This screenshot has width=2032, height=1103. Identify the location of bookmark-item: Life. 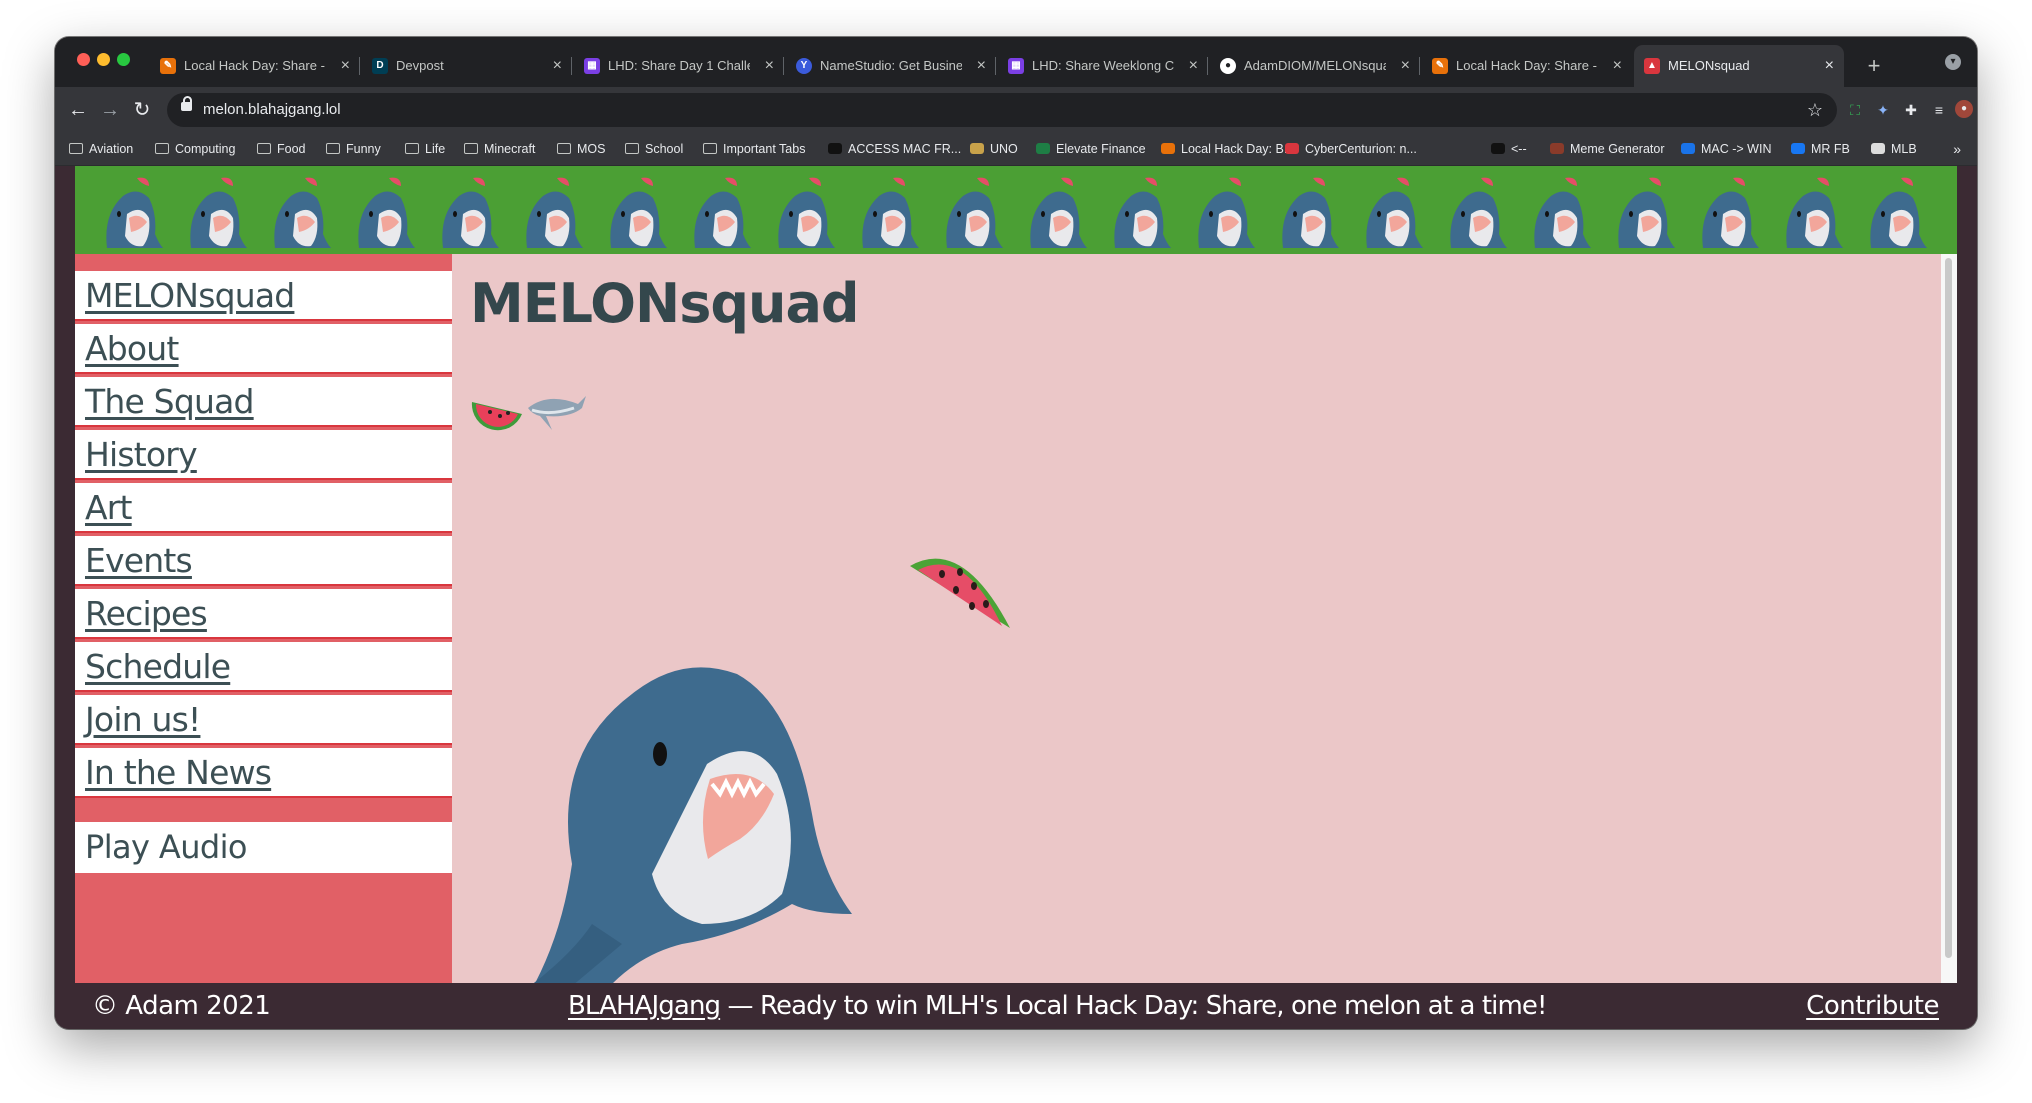
(425, 149).